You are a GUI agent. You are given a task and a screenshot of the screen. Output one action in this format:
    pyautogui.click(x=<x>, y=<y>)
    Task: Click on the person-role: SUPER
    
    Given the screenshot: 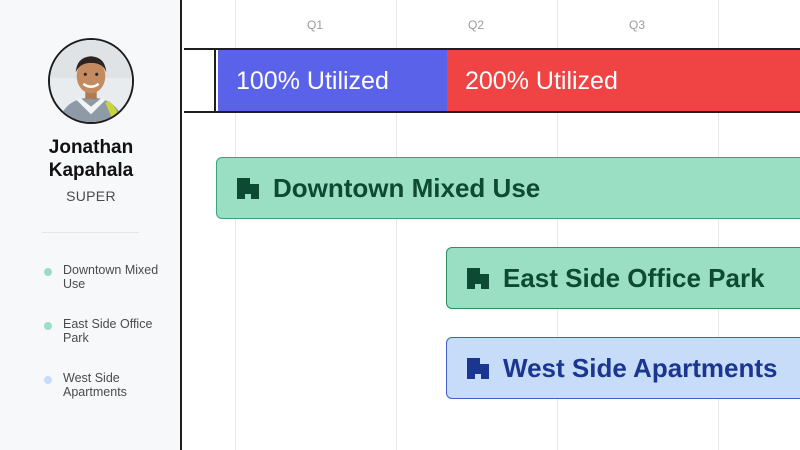 What is the action you would take?
    pyautogui.click(x=91, y=196)
    